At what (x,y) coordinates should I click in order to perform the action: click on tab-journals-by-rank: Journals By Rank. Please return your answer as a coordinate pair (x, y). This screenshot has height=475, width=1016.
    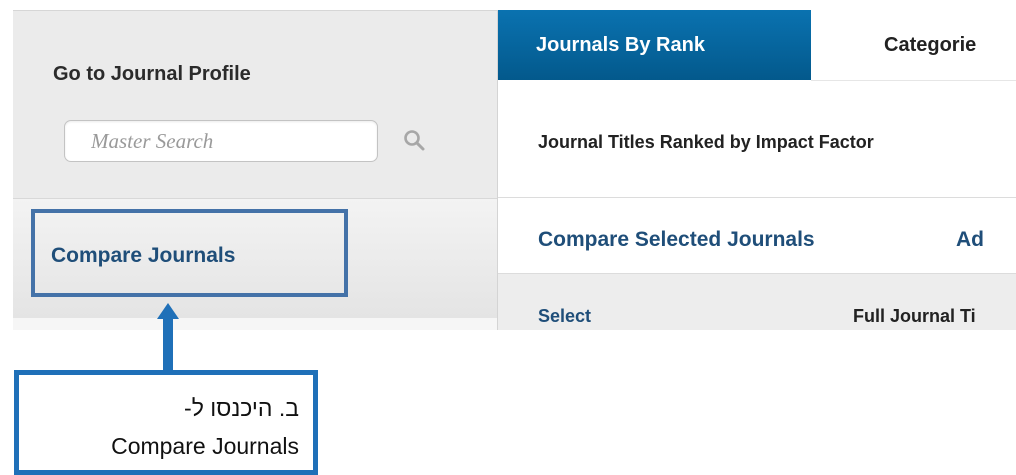
    Looking at the image, I should click on (654, 45).